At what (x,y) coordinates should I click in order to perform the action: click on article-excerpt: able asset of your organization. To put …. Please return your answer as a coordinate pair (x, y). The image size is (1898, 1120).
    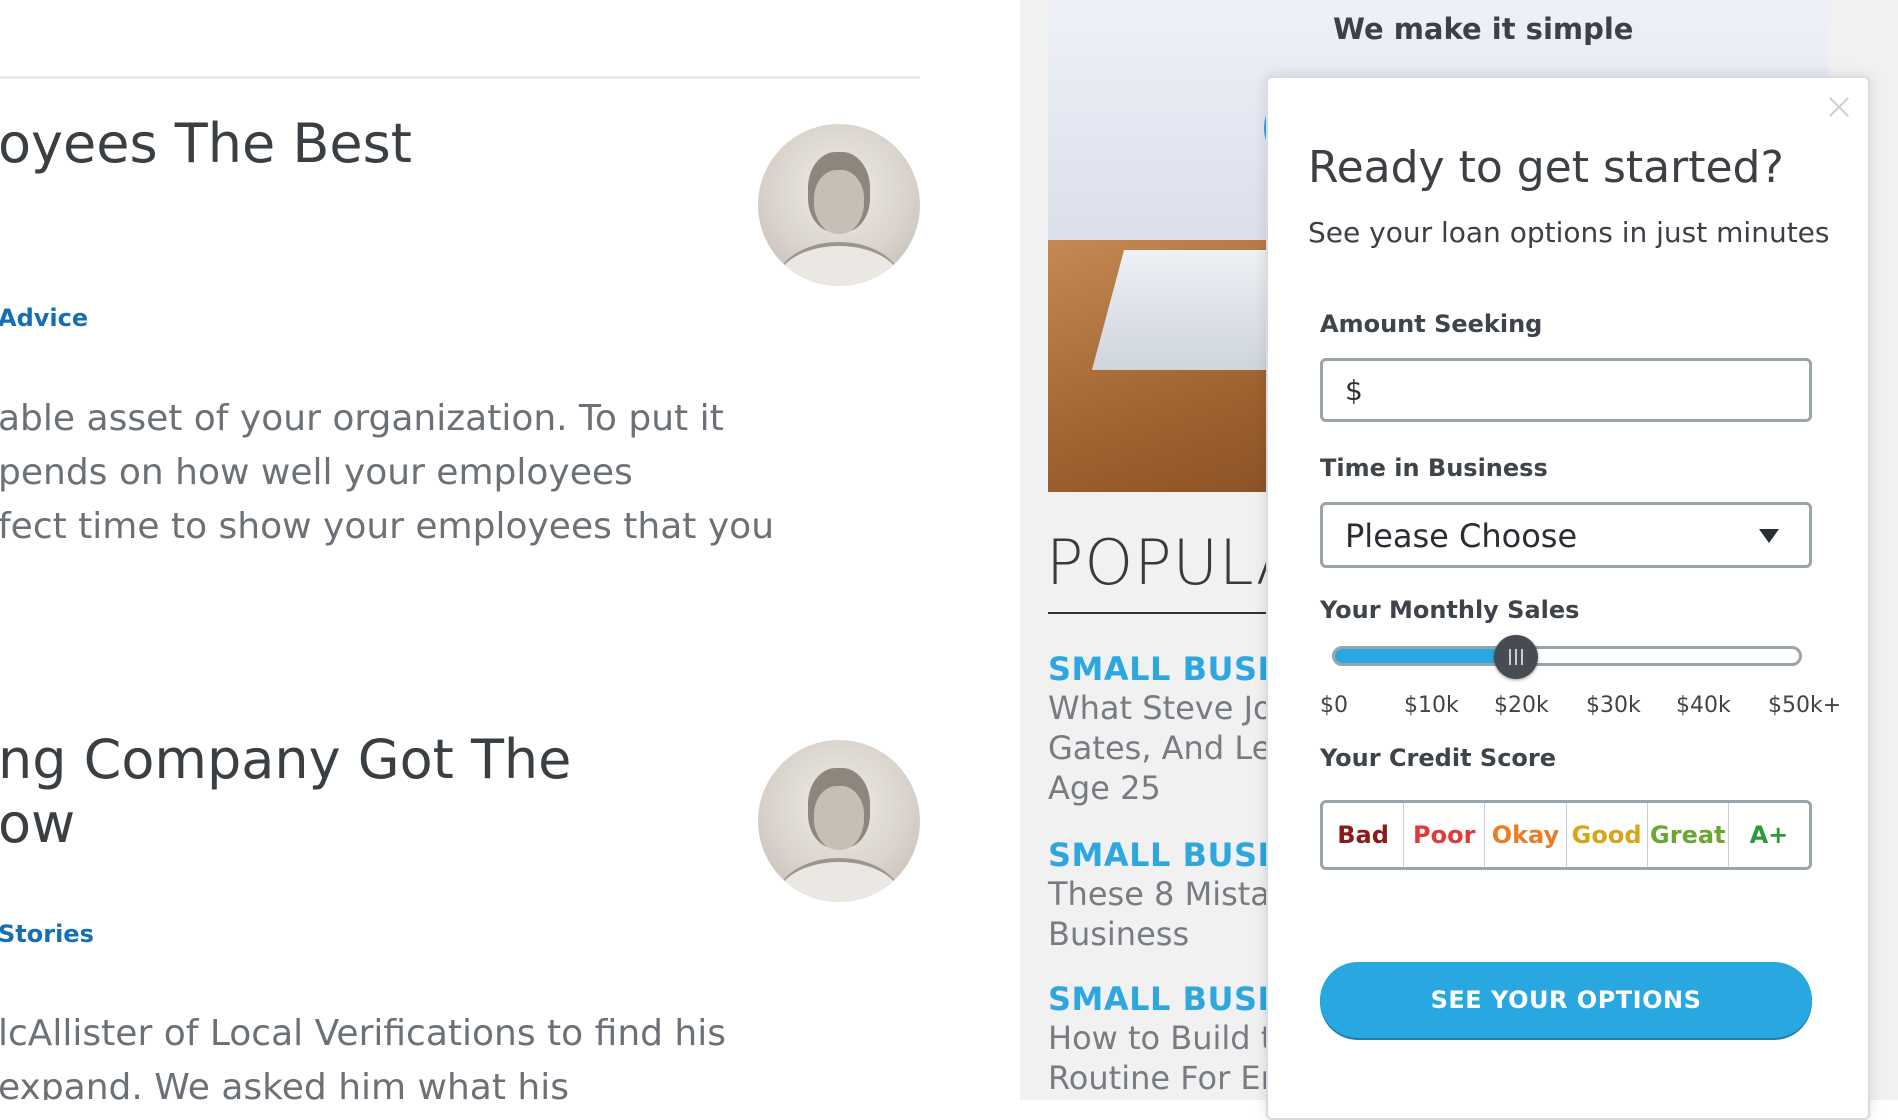
    Looking at the image, I should click on (387, 472).